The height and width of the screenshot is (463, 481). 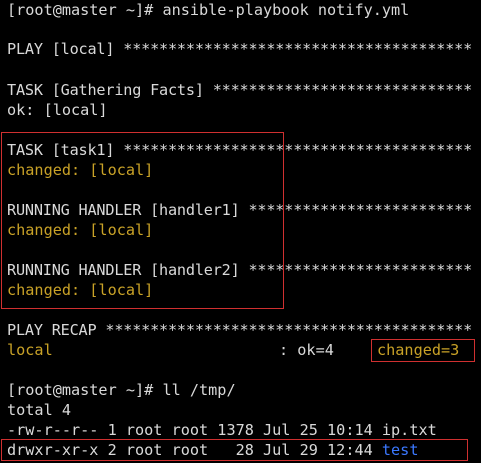 What do you see at coordinates (57, 110) in the screenshot?
I see `ok-local-output: ok: [local]` at bounding box center [57, 110].